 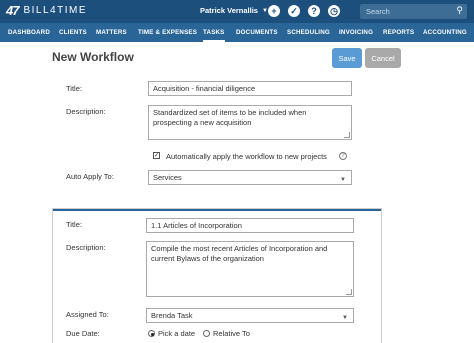 What do you see at coordinates (274, 11) in the screenshot?
I see `add-icon: +` at bounding box center [274, 11].